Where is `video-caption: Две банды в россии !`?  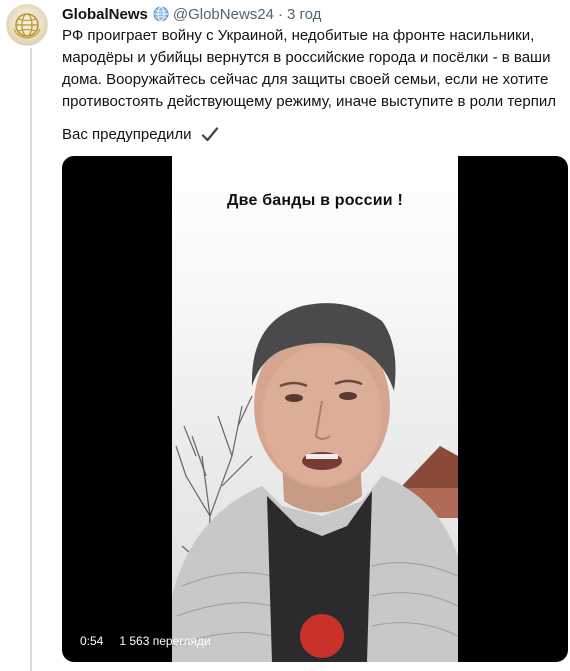 video-caption: Две банды в россии ! is located at coordinates (315, 200).